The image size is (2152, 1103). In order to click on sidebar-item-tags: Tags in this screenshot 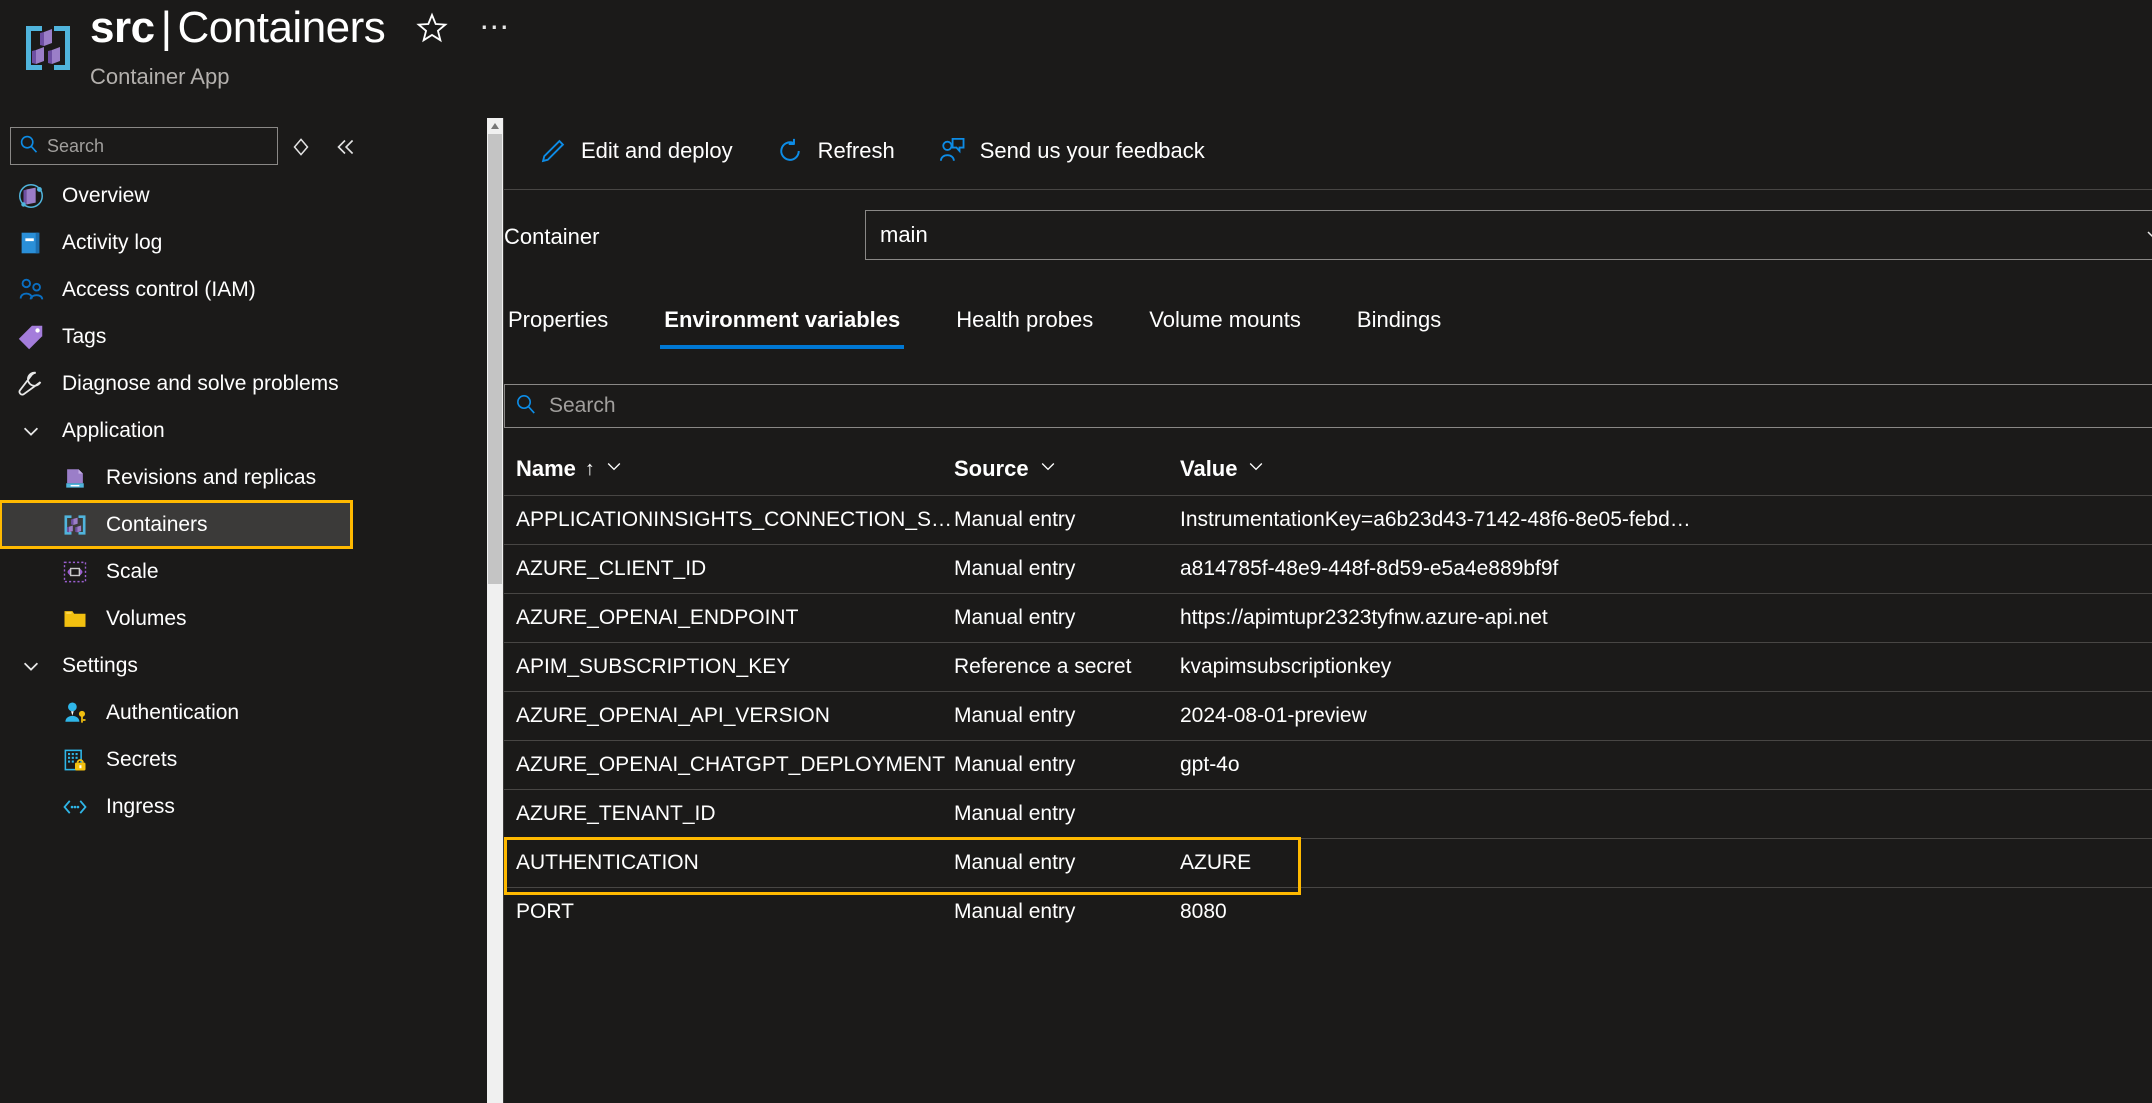, I will do `click(235, 336)`.